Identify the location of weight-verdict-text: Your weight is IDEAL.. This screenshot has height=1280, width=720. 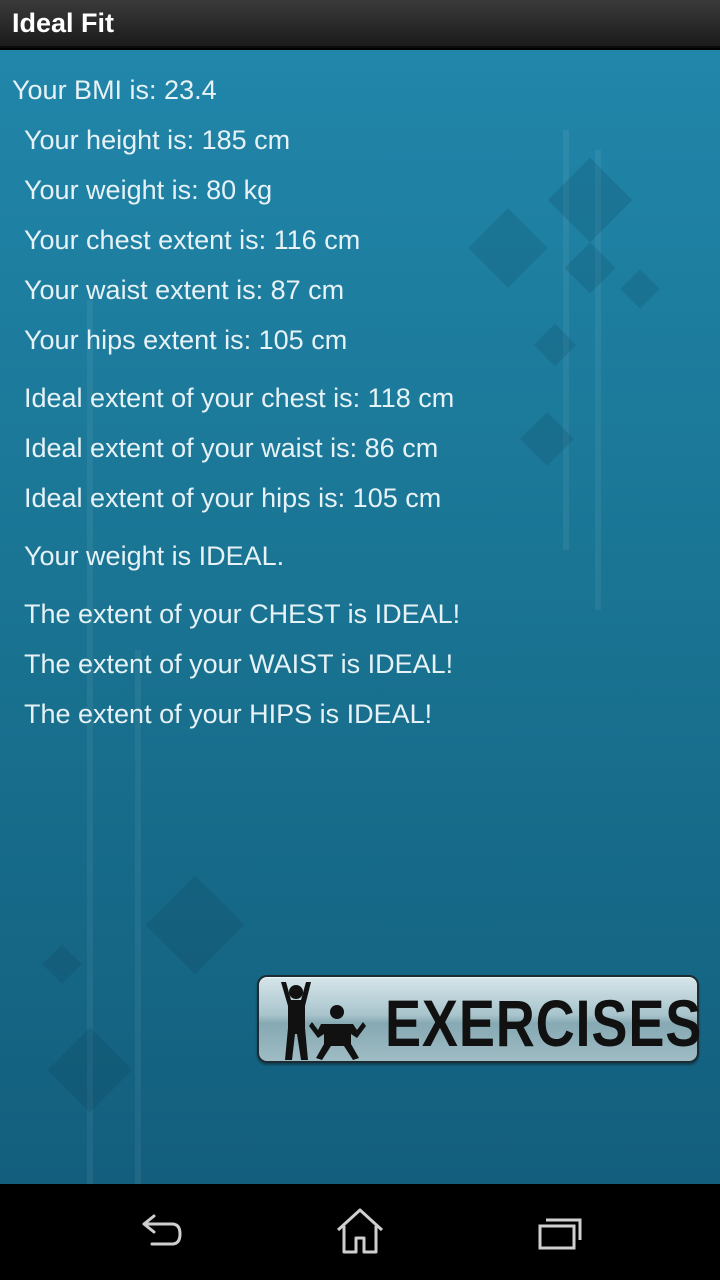
(154, 556).